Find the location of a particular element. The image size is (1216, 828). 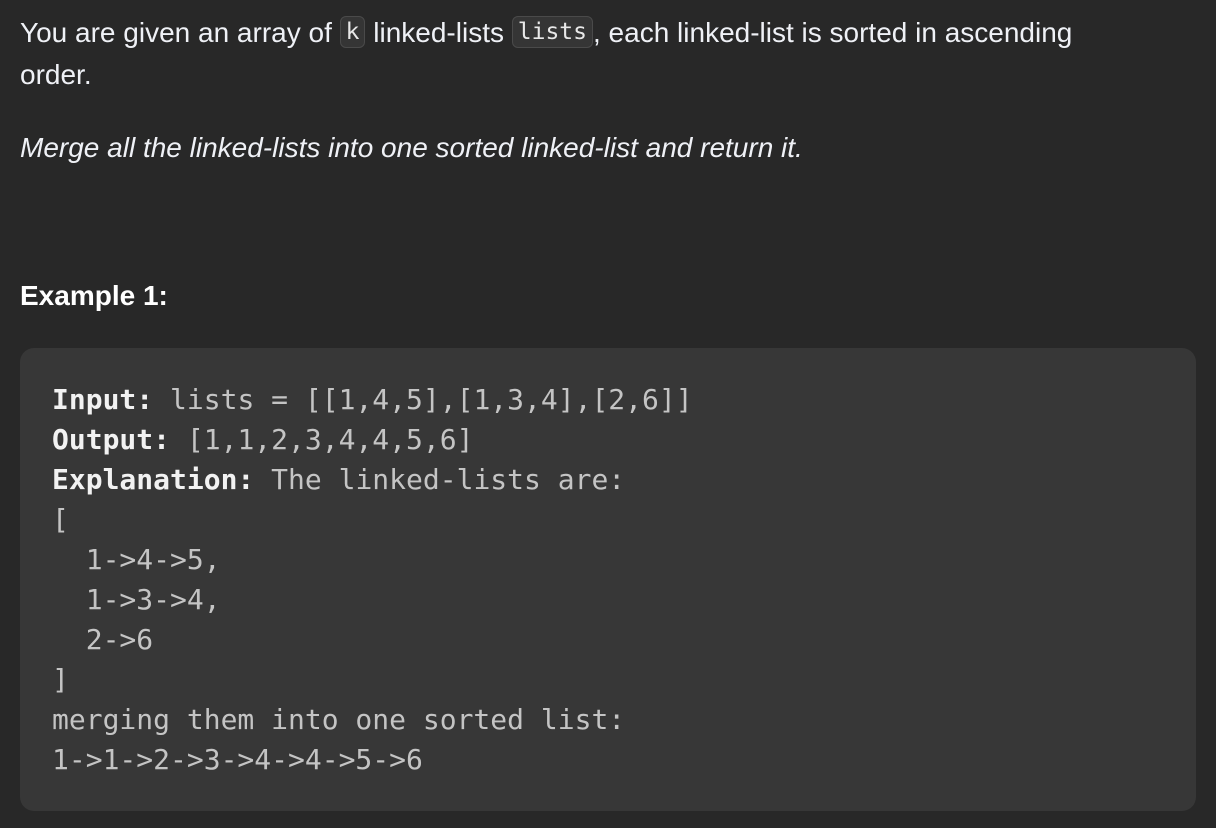

description-text-2: linked-lists is located at coordinates (438, 32).